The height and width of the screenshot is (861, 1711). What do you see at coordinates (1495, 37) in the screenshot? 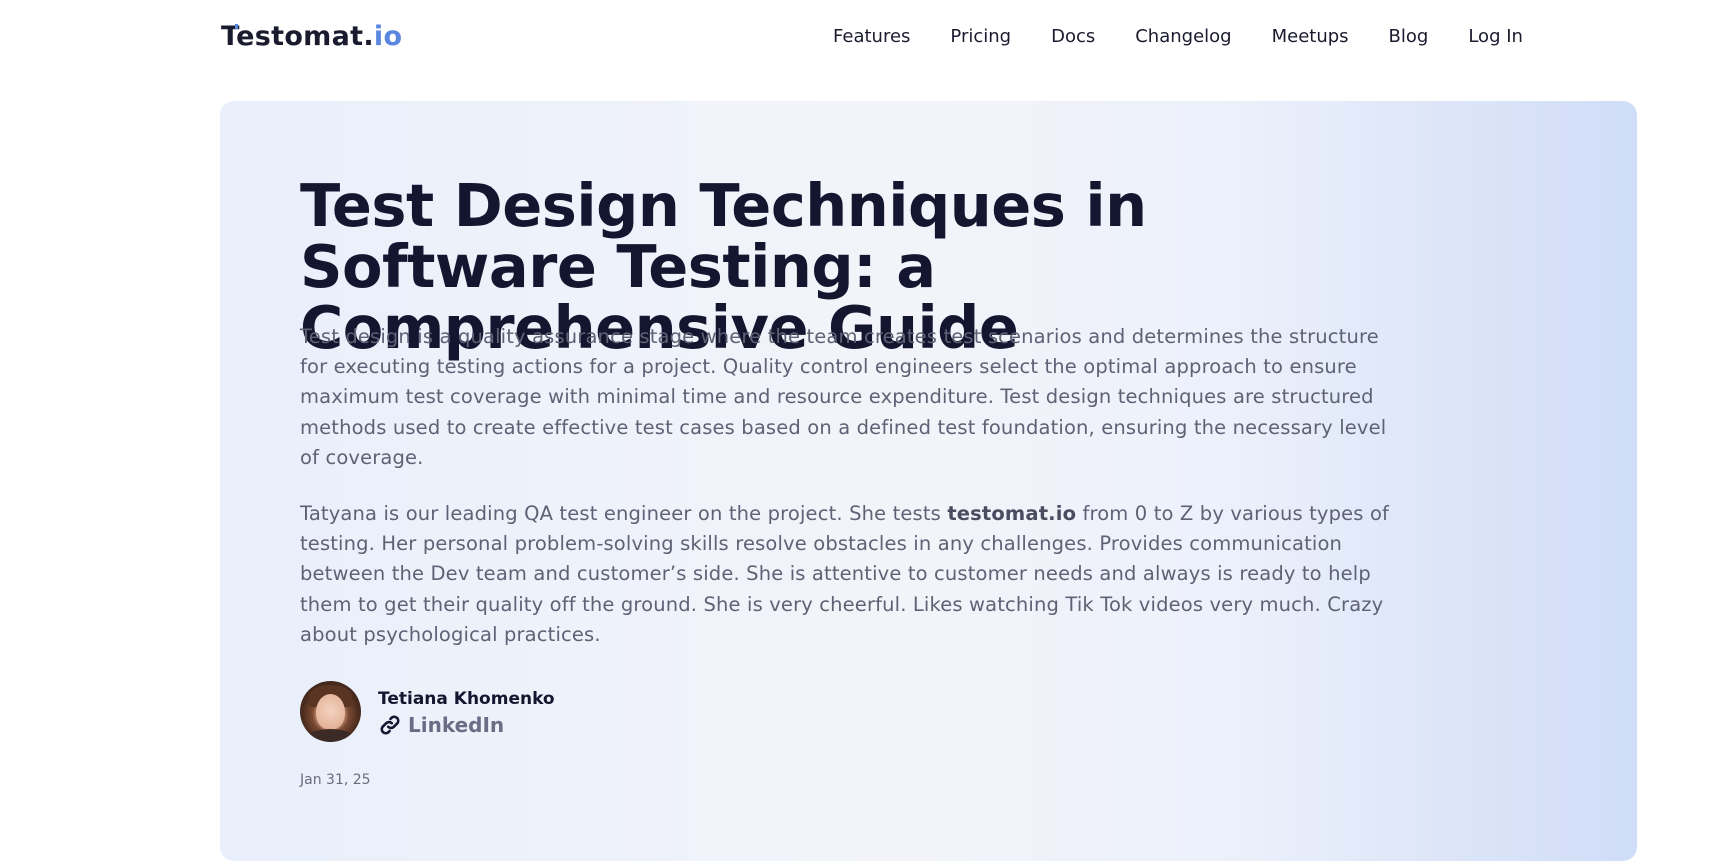
I see `nav-log-in: Log In` at bounding box center [1495, 37].